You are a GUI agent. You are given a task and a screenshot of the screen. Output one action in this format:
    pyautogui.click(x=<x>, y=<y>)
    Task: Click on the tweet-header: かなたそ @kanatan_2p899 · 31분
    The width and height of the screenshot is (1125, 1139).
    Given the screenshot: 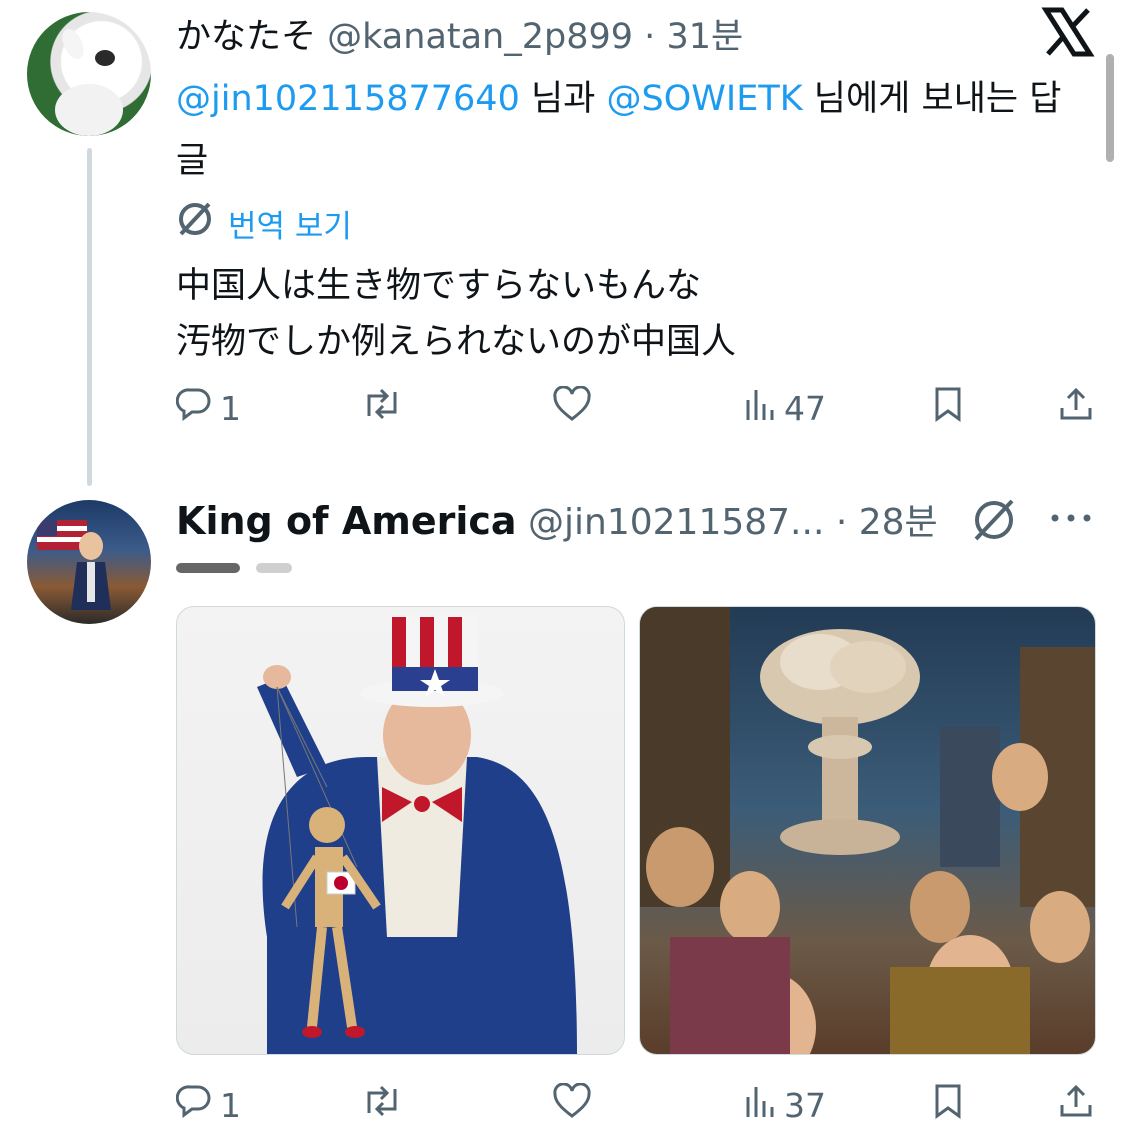 What is the action you would take?
    pyautogui.click(x=459, y=33)
    